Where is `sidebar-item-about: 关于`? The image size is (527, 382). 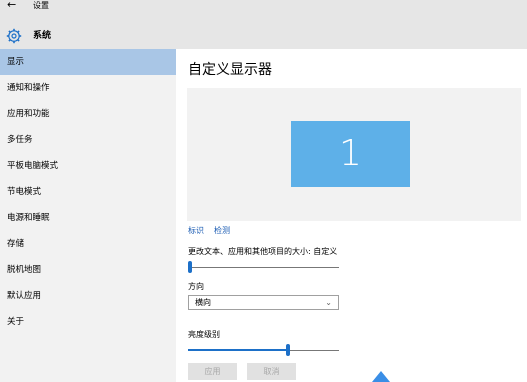 sidebar-item-about: 关于 is located at coordinates (88, 322).